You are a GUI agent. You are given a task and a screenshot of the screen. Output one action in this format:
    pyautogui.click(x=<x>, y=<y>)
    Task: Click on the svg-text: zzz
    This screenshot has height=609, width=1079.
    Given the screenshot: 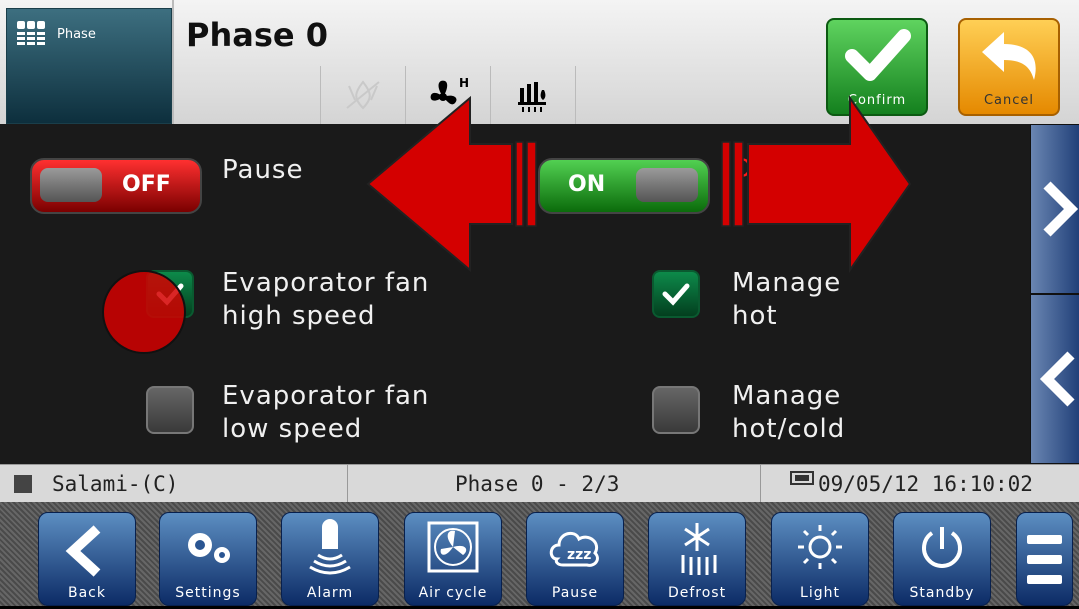 What is the action you would take?
    pyautogui.click(x=579, y=555)
    